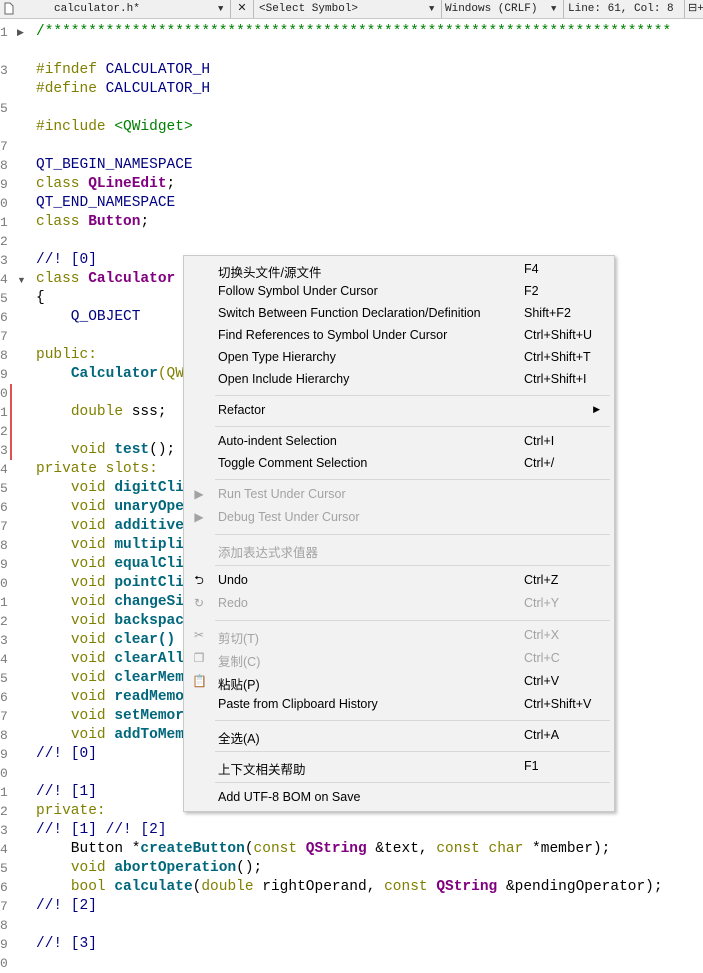  I want to click on code-line: //! [1], so click(66, 792).